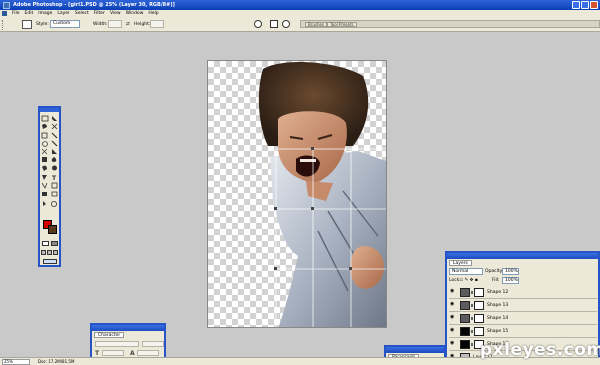 This screenshot has height=365, width=600. I want to click on layer-name: Shape 12, so click(498, 292).